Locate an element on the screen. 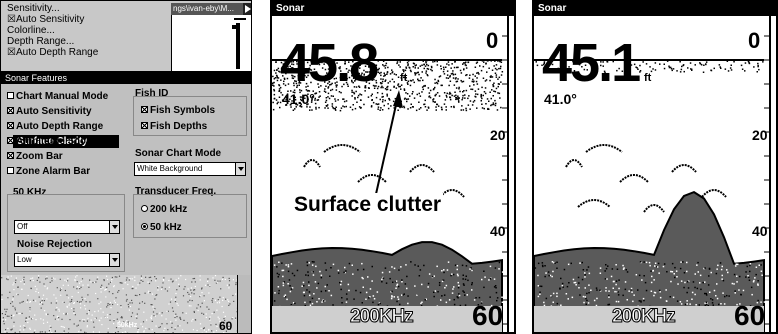 This screenshot has height=334, width=778. option-label: Fish Symbols is located at coordinates (183, 110).